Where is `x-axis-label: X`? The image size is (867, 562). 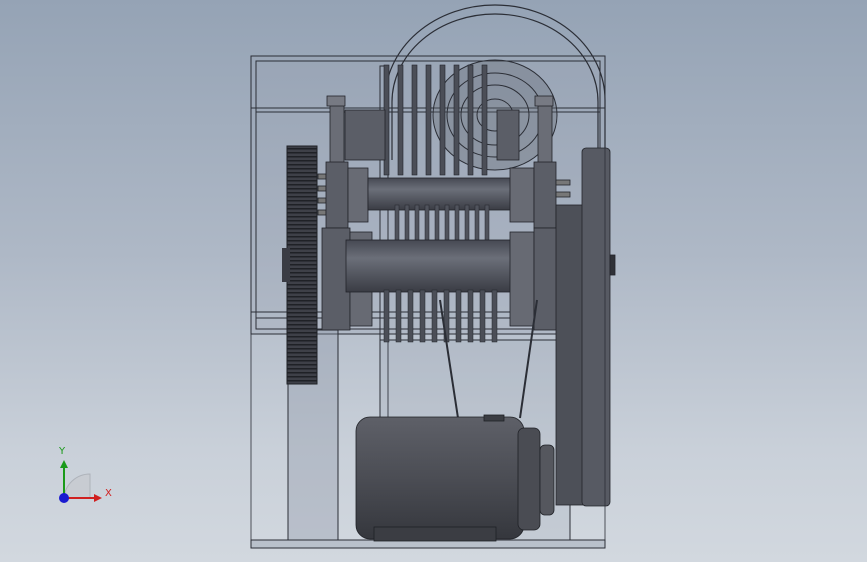
x-axis-label: X is located at coordinates (108, 493).